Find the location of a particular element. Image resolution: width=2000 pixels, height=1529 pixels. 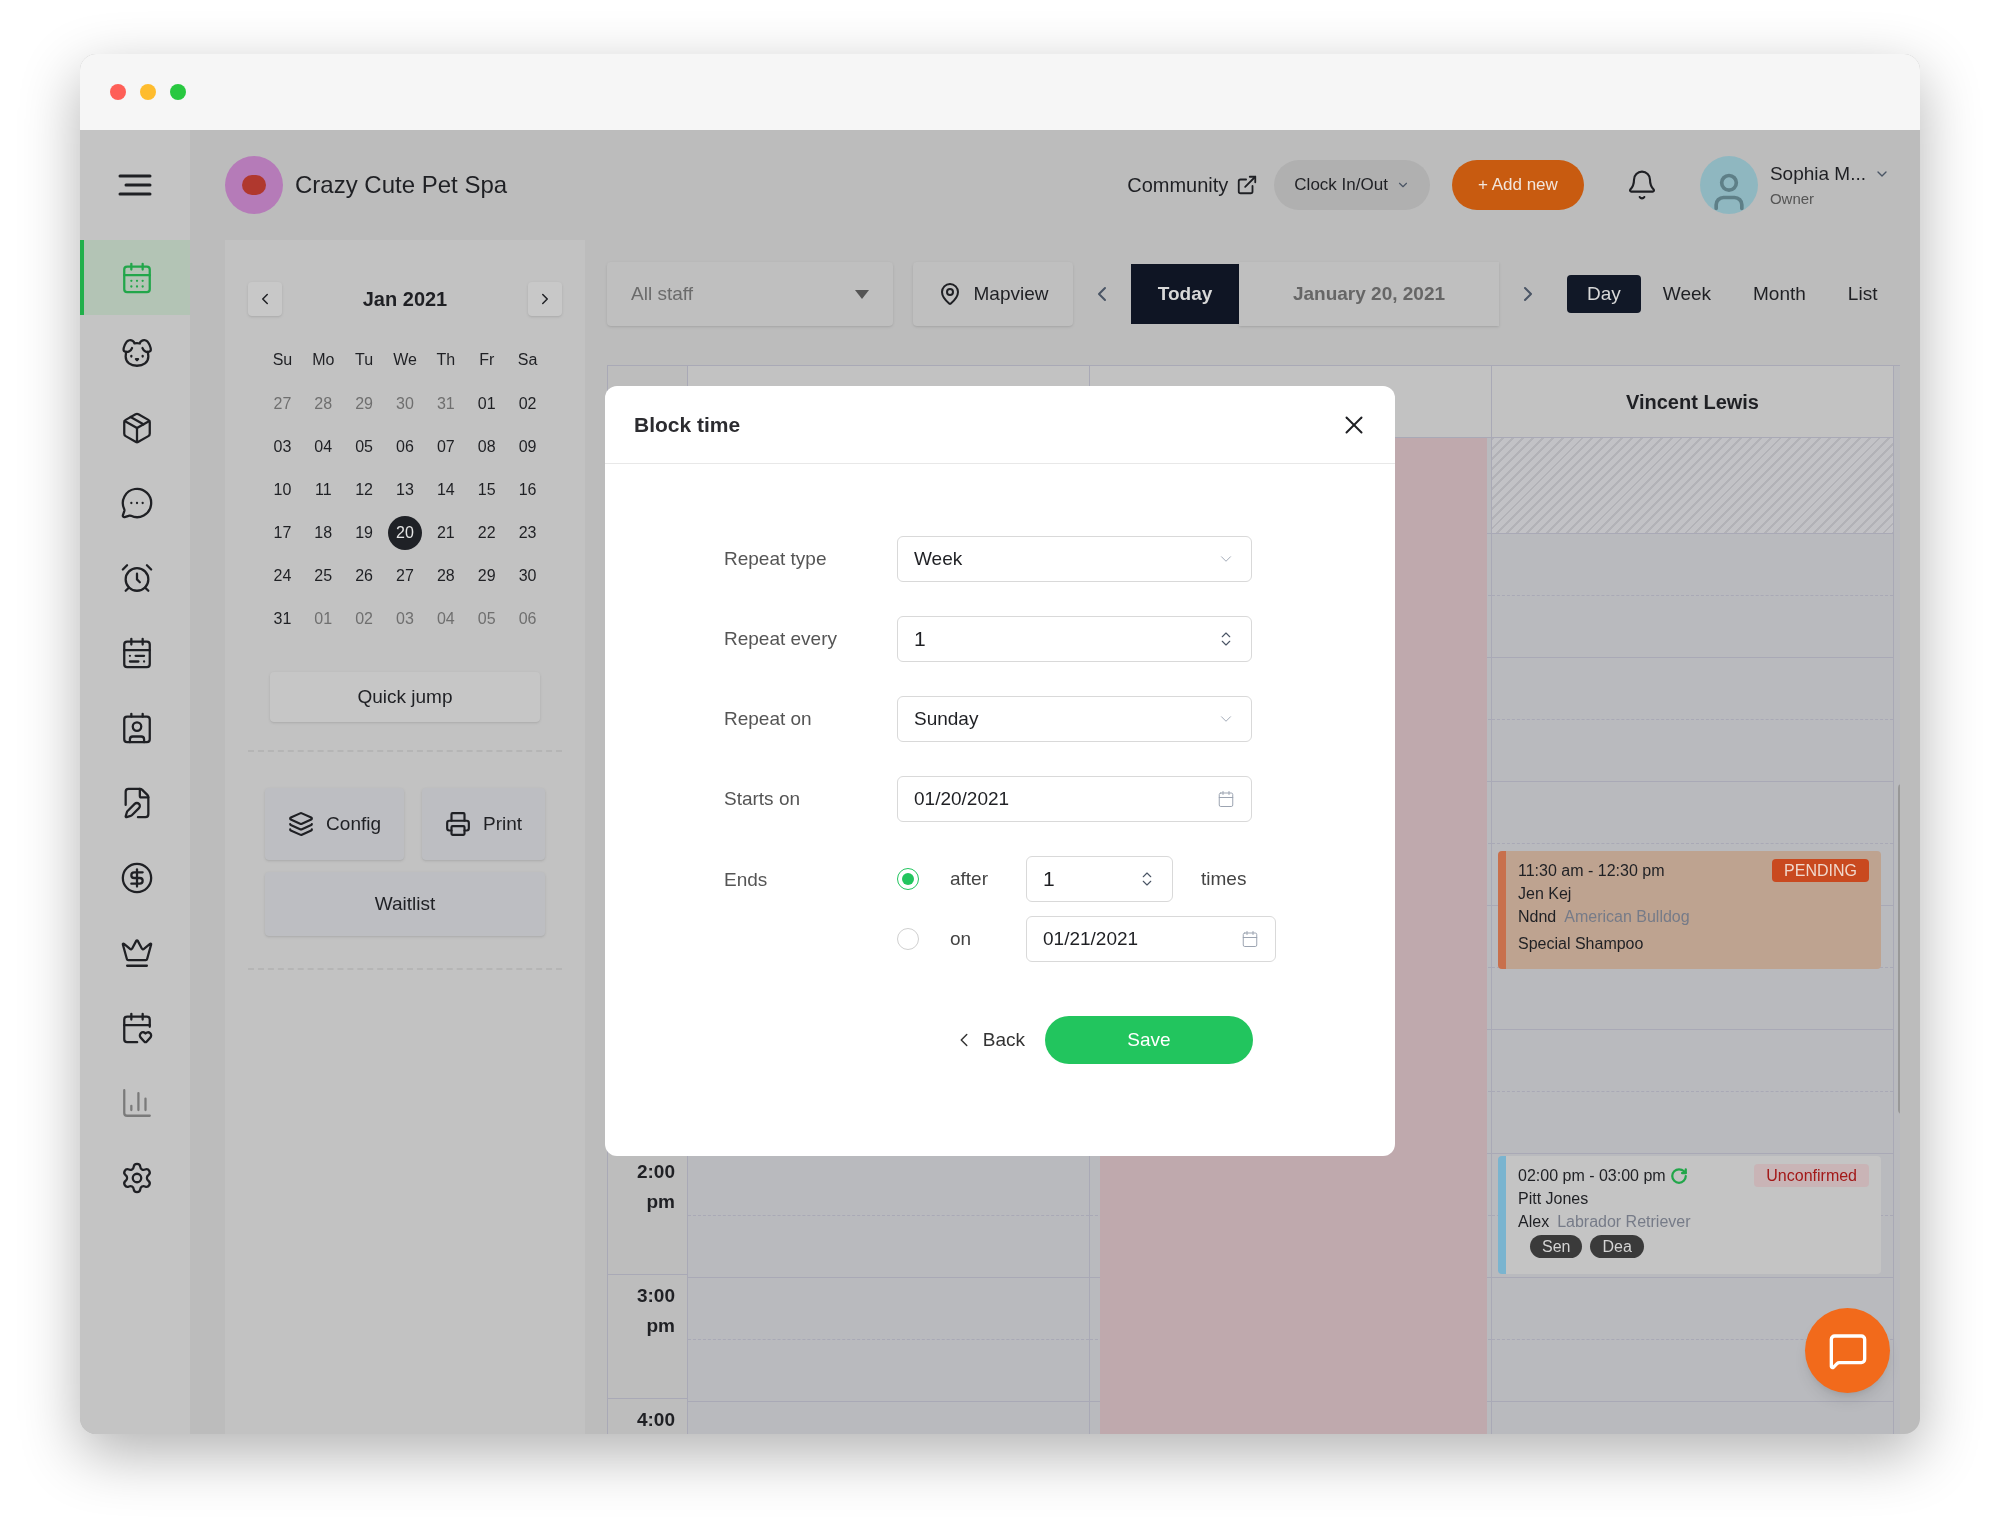

calendar-day: 04 is located at coordinates (323, 446).